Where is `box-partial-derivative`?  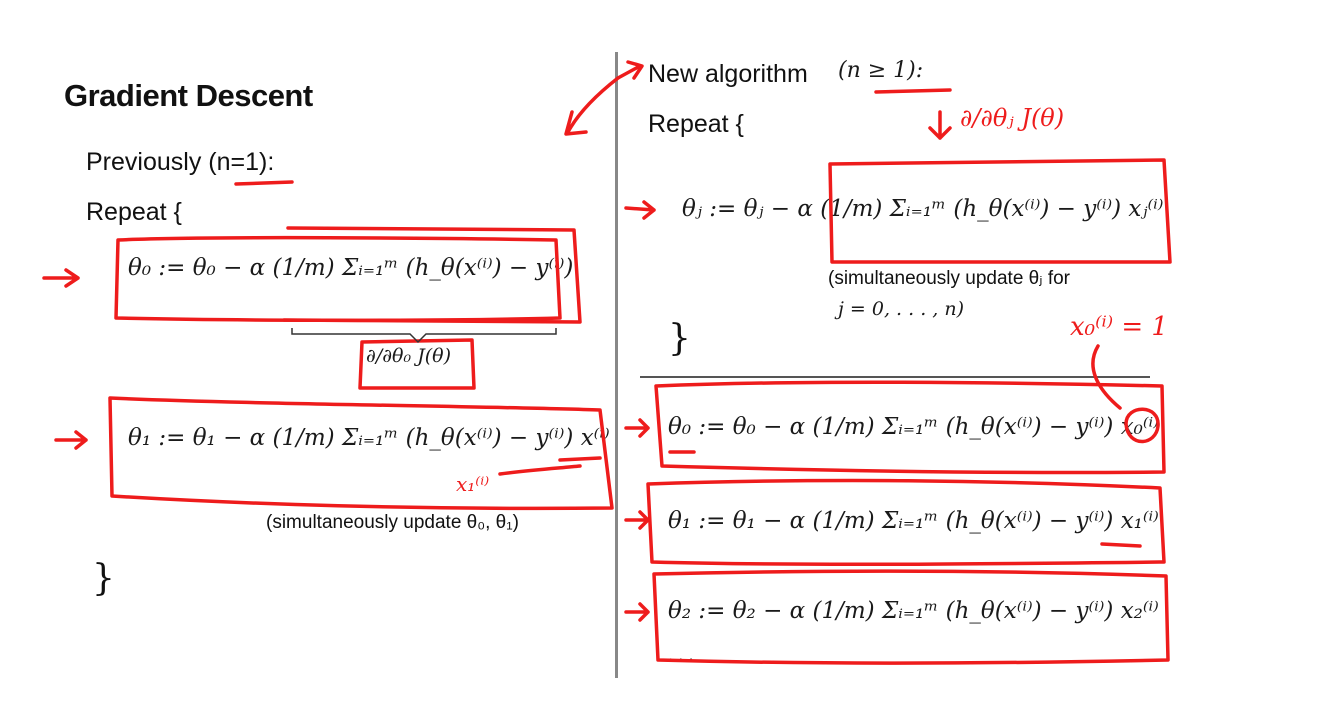 box-partial-derivative is located at coordinates (417, 364).